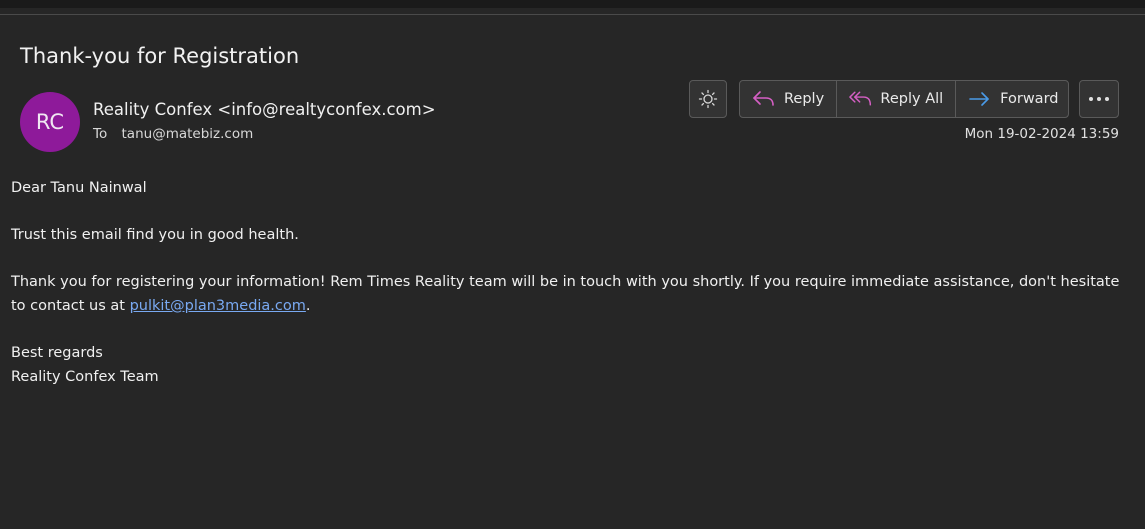  Describe the element at coordinates (57, 353) in the screenshot. I see `closing-text: Best regards` at that location.